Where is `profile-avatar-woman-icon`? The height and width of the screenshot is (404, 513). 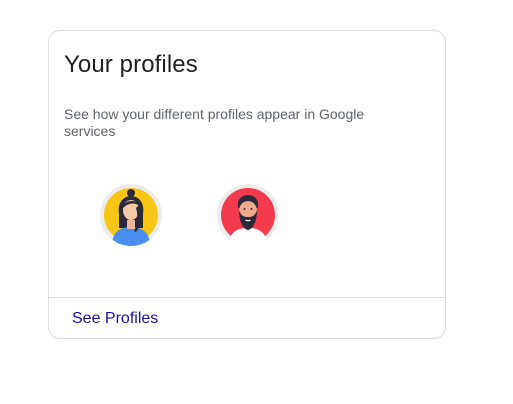 profile-avatar-woman-icon is located at coordinates (131, 215).